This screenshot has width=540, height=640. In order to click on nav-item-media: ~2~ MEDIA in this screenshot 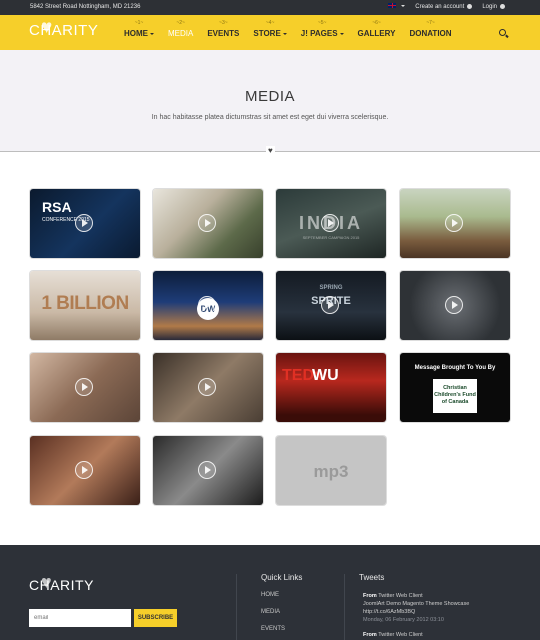, I will do `click(180, 32)`.